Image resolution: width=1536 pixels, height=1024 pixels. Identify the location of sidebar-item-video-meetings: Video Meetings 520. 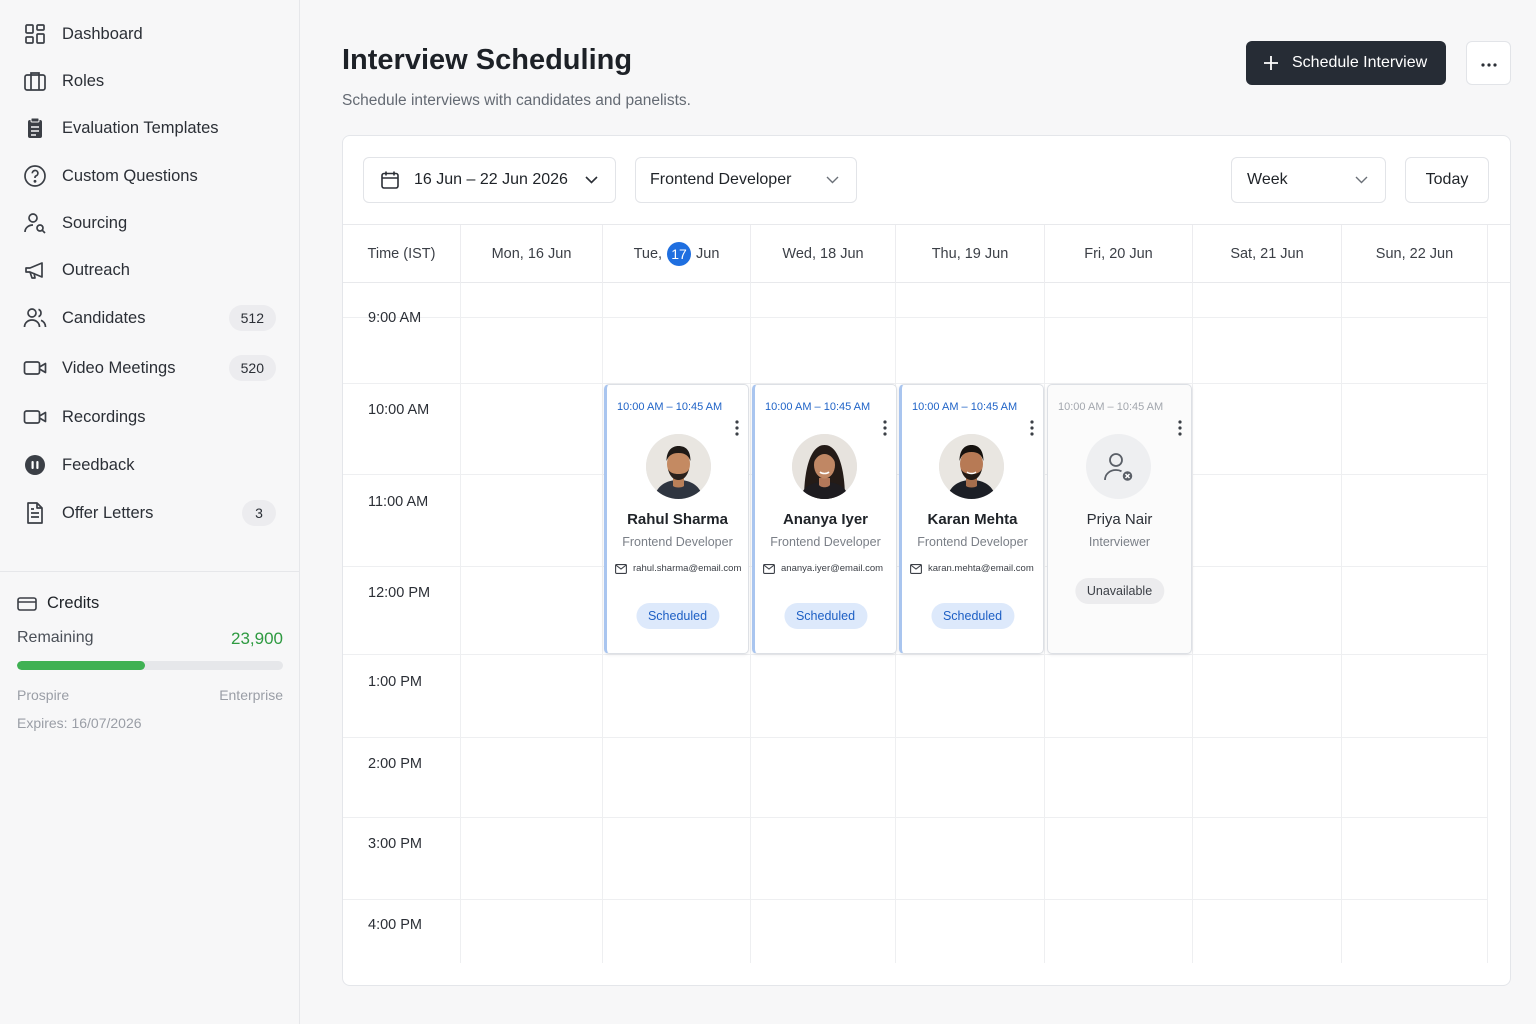
(149, 368).